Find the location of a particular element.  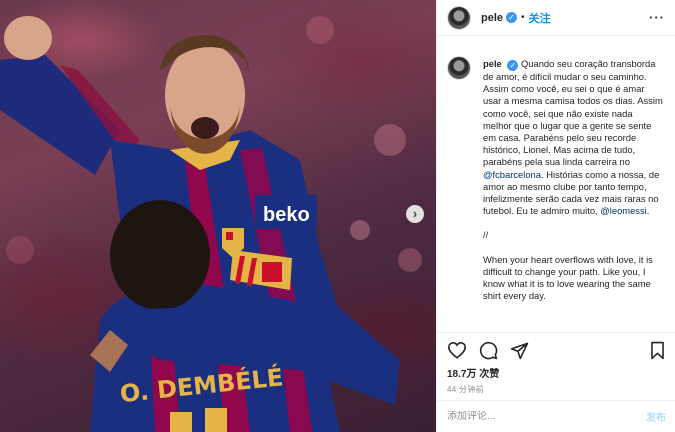

caption-avatar is located at coordinates (459, 68).